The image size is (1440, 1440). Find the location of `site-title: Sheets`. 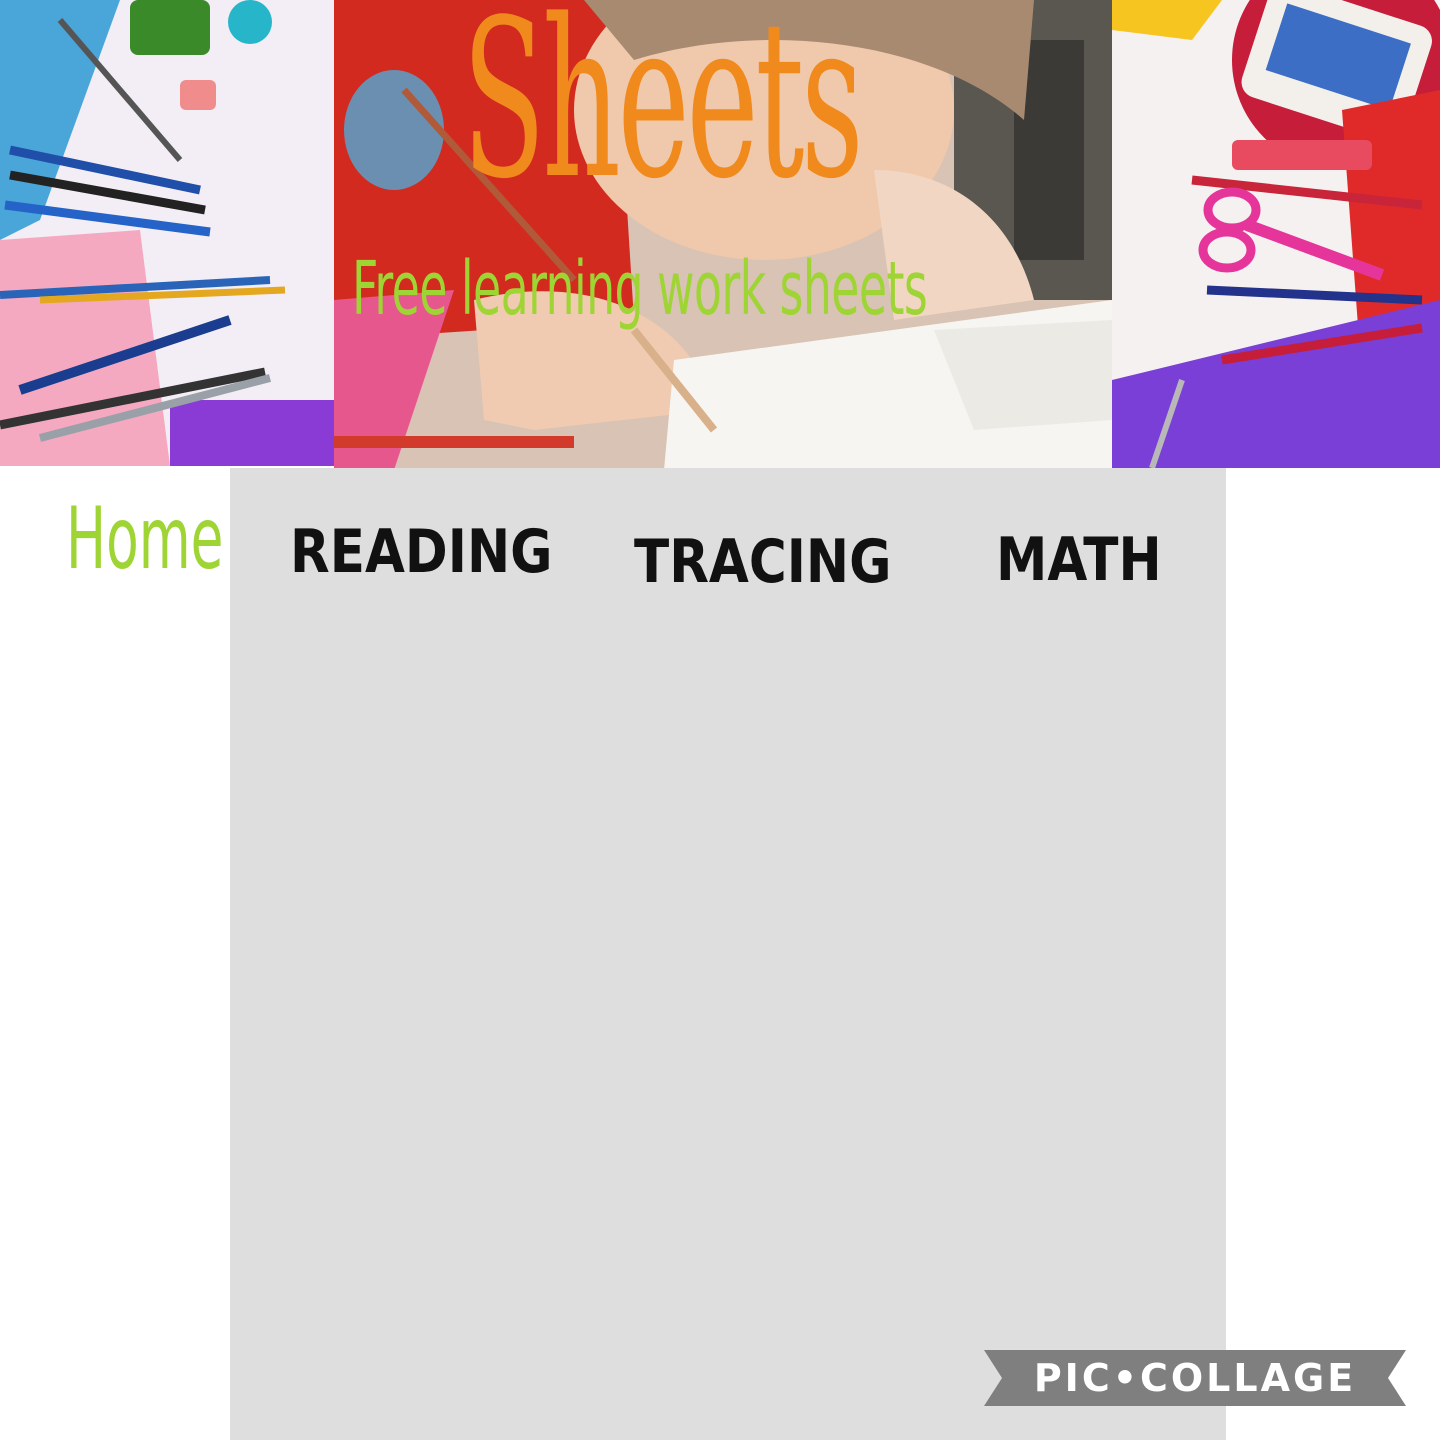

site-title: Sheets is located at coordinates (663, 113).